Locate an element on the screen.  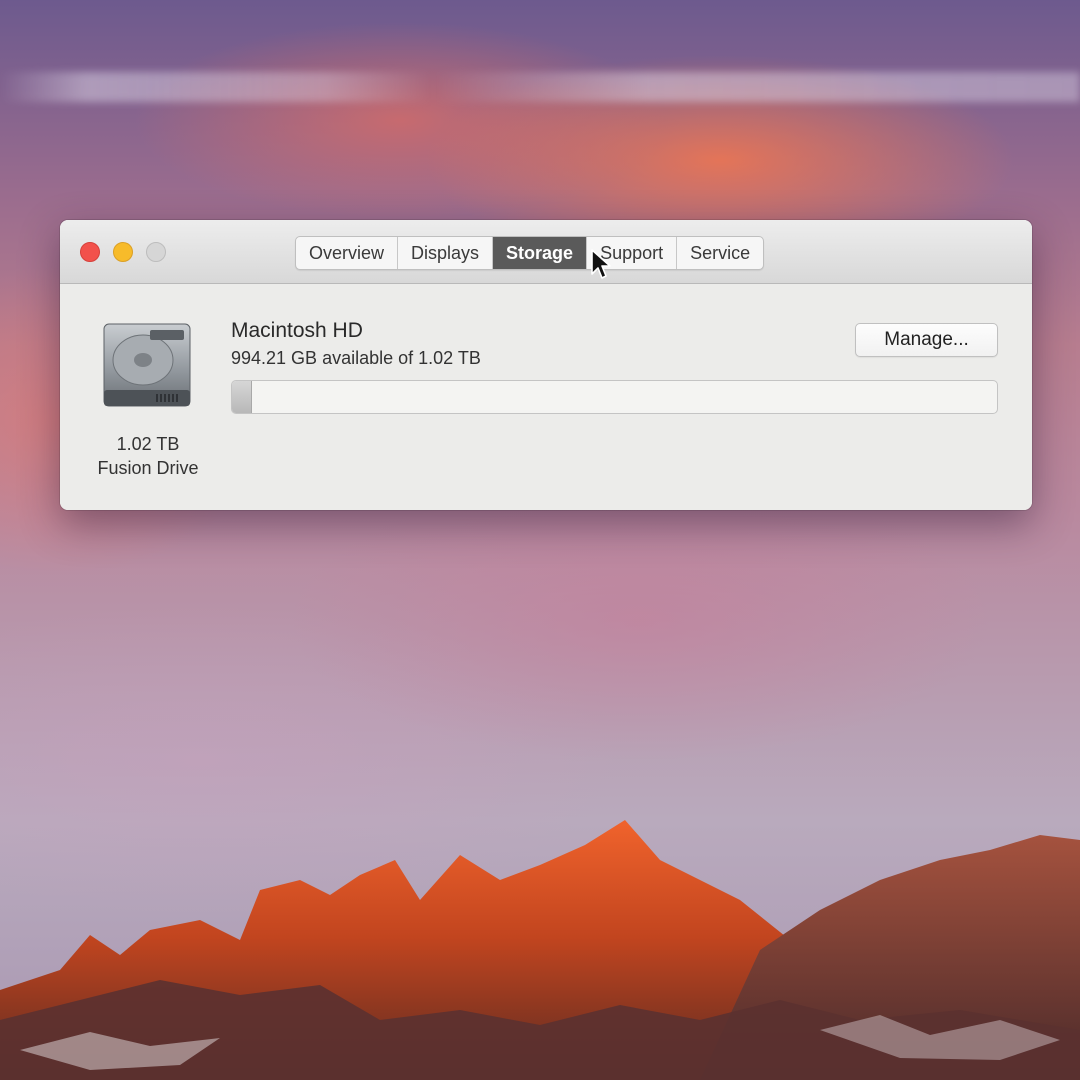
volume-availability: 994.21 GB available of 1.02 TB is located at coordinates (356, 358).